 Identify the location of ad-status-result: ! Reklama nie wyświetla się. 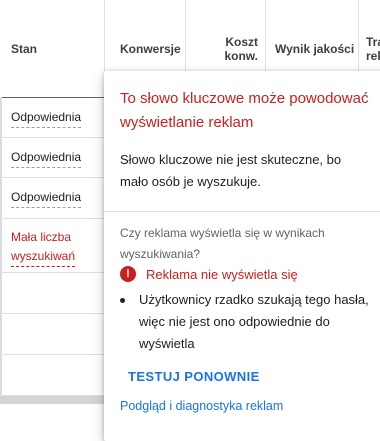
(209, 274).